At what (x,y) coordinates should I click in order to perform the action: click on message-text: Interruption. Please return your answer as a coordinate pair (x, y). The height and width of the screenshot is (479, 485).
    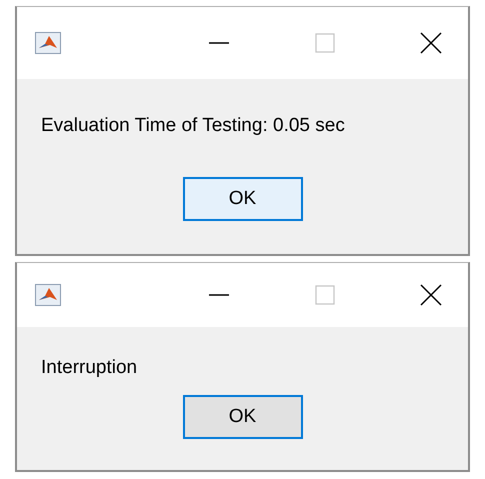
    Looking at the image, I should click on (89, 368).